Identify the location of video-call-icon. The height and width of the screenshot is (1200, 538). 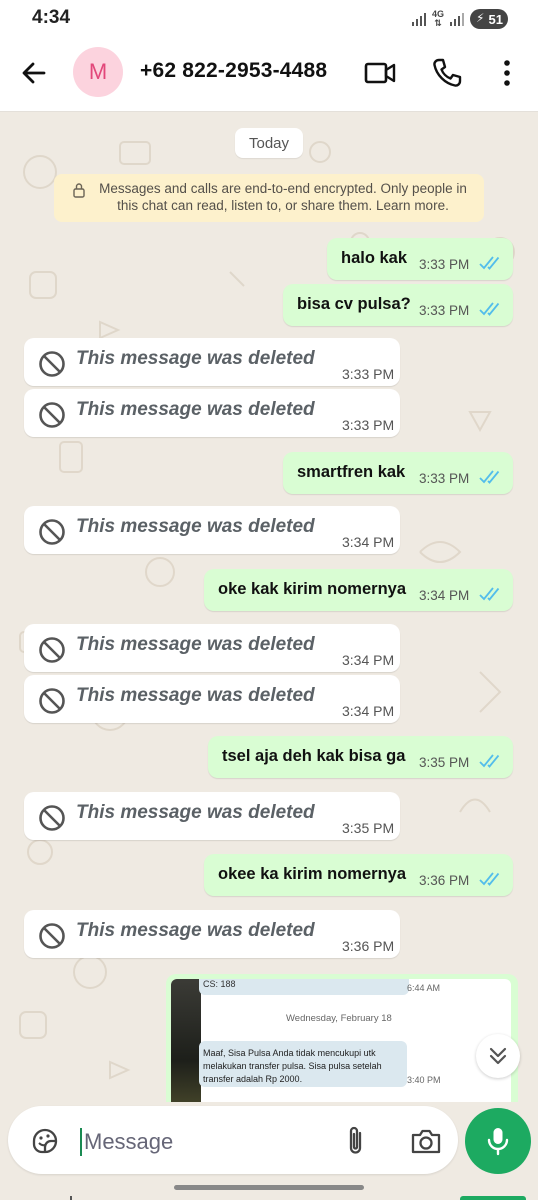
(380, 73).